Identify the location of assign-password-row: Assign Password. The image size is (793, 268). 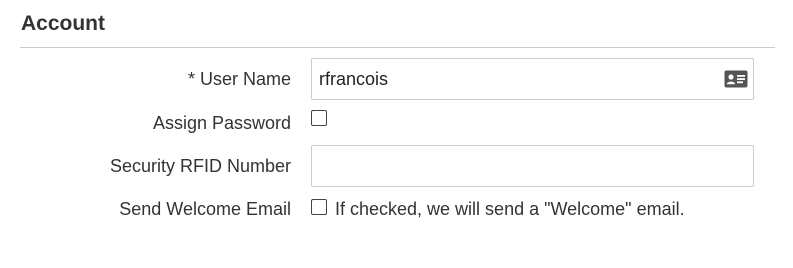
(396, 123).